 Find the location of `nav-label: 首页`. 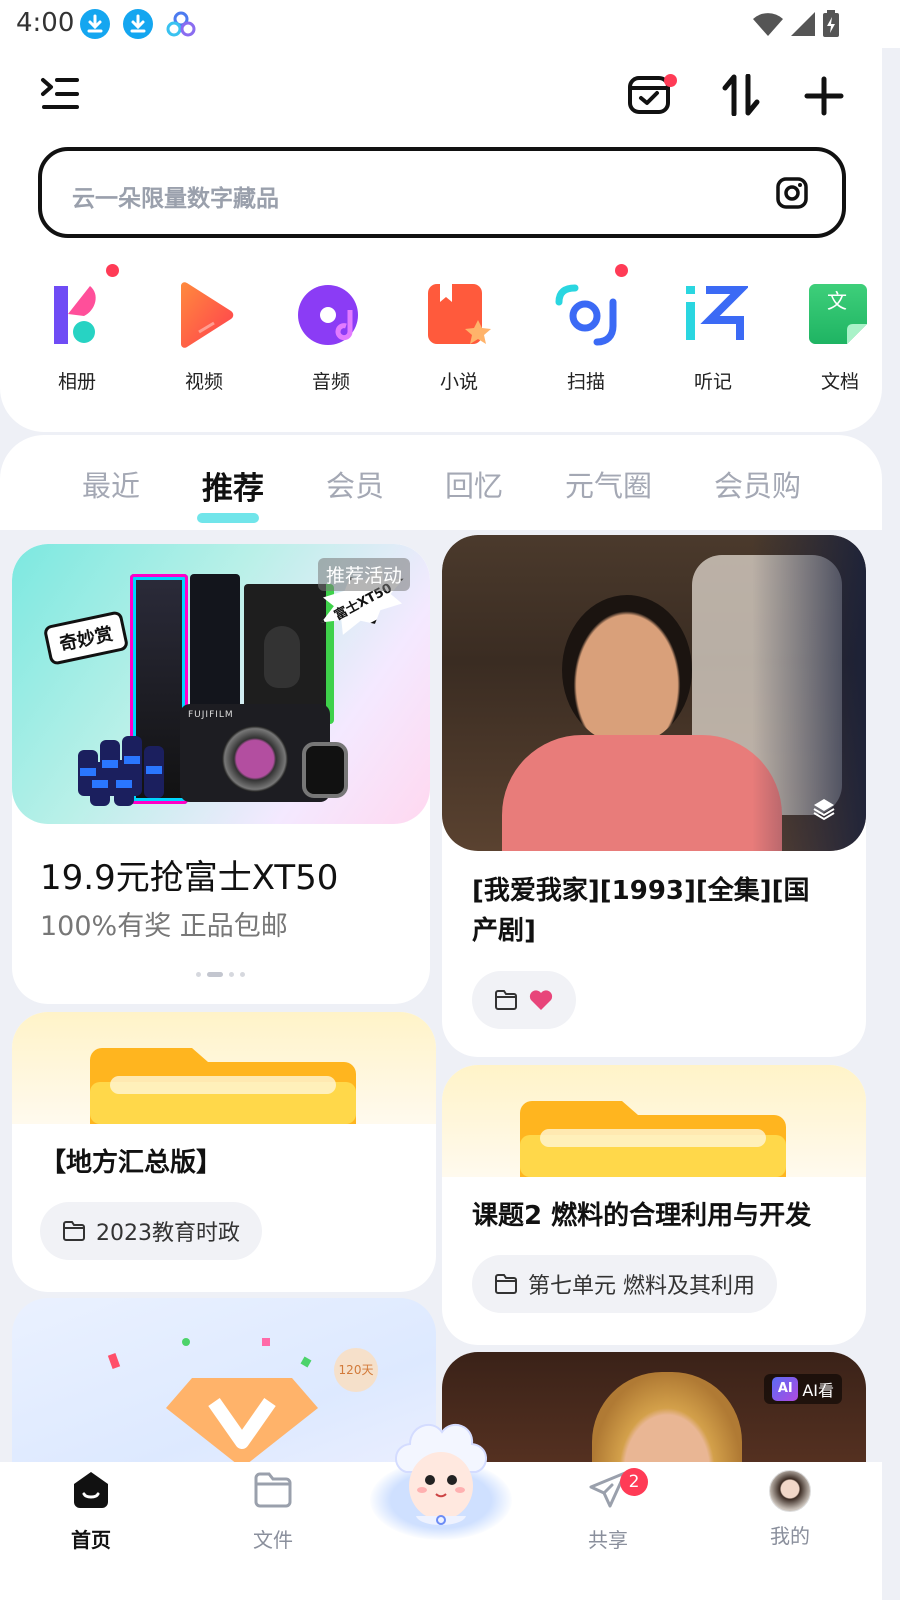

nav-label: 首页 is located at coordinates (91, 1540).